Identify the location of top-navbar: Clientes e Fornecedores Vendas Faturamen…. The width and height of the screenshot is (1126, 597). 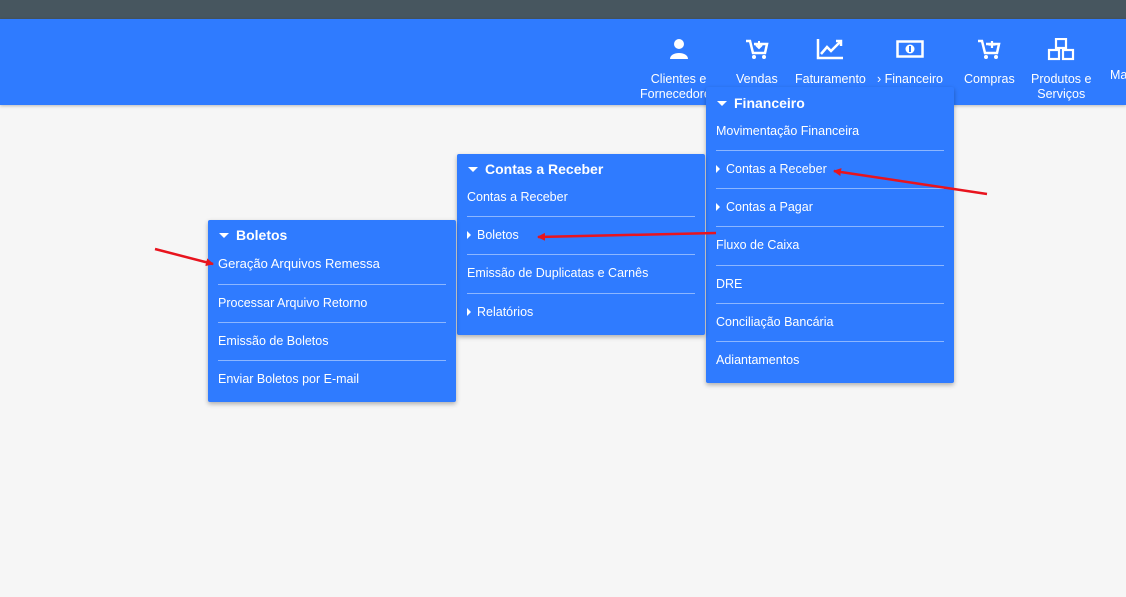
(563, 62).